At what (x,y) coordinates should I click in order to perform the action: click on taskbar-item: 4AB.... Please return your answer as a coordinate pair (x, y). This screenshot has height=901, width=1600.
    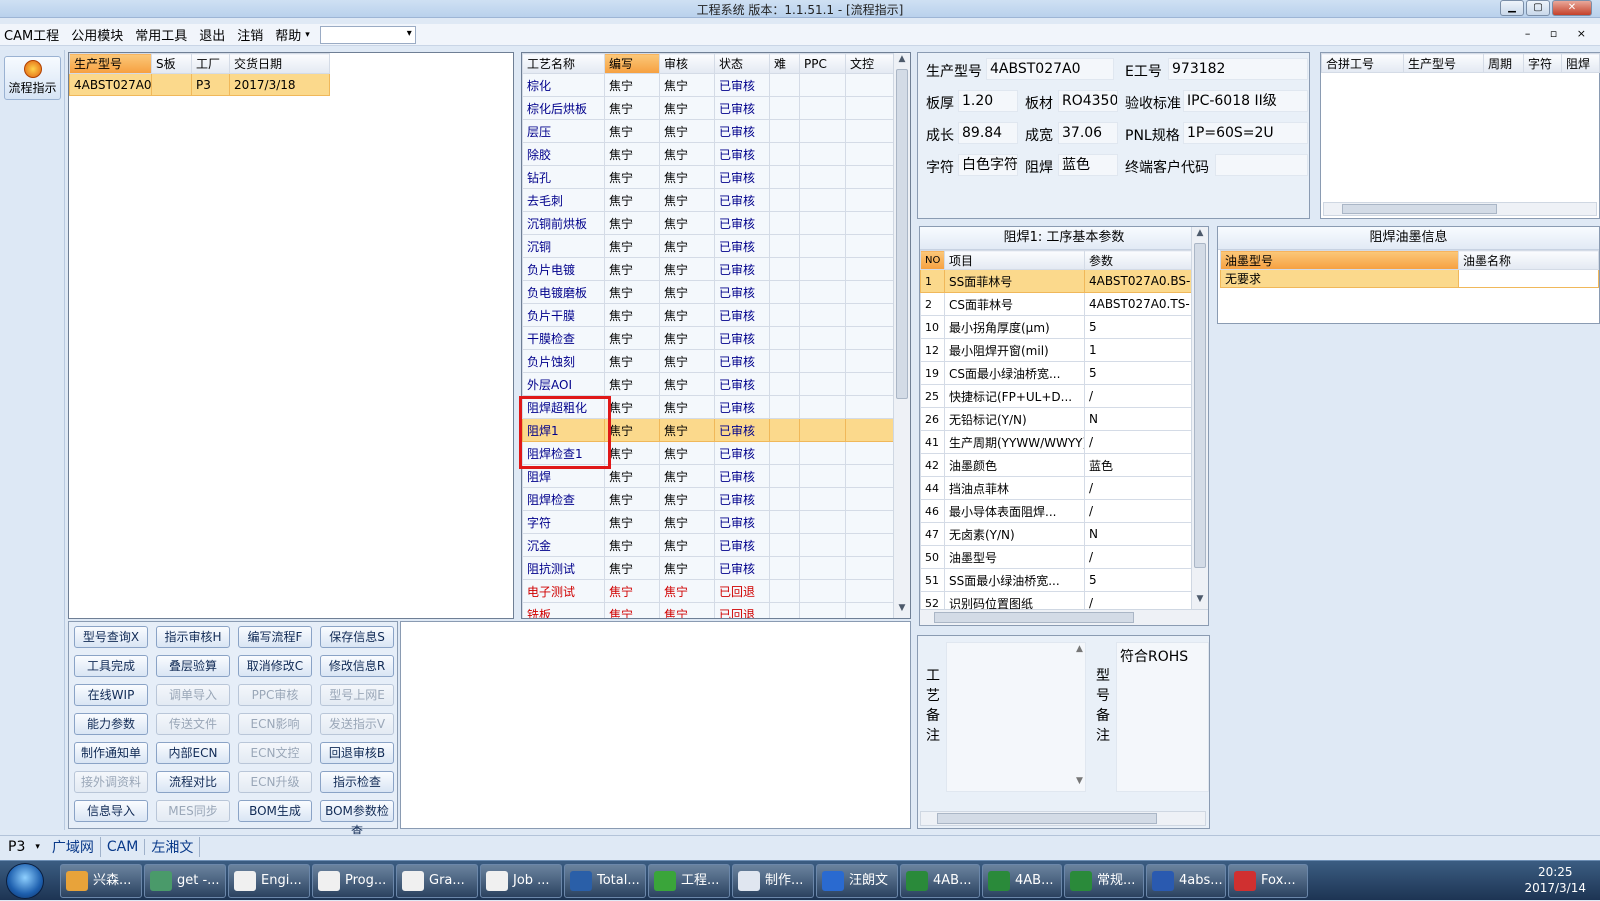
    Looking at the image, I should click on (940, 881).